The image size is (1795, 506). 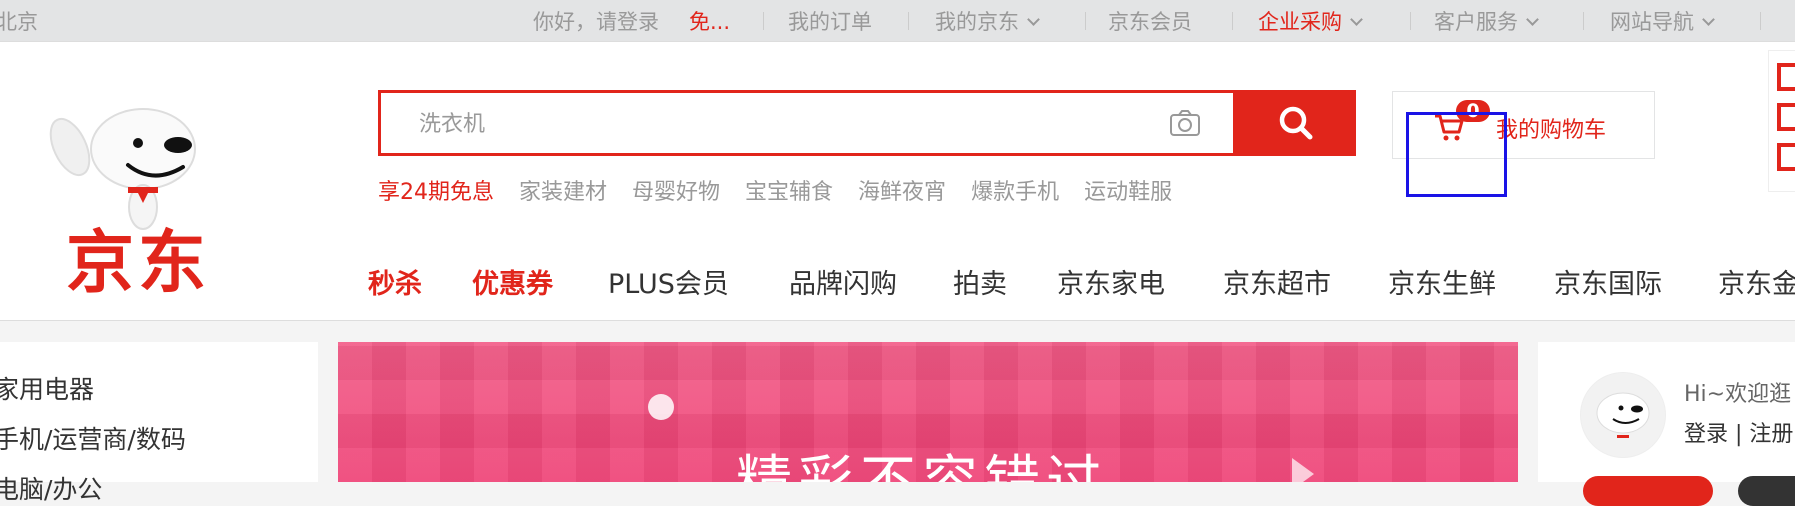 I want to click on login-link: 你好，请登录, so click(x=596, y=21).